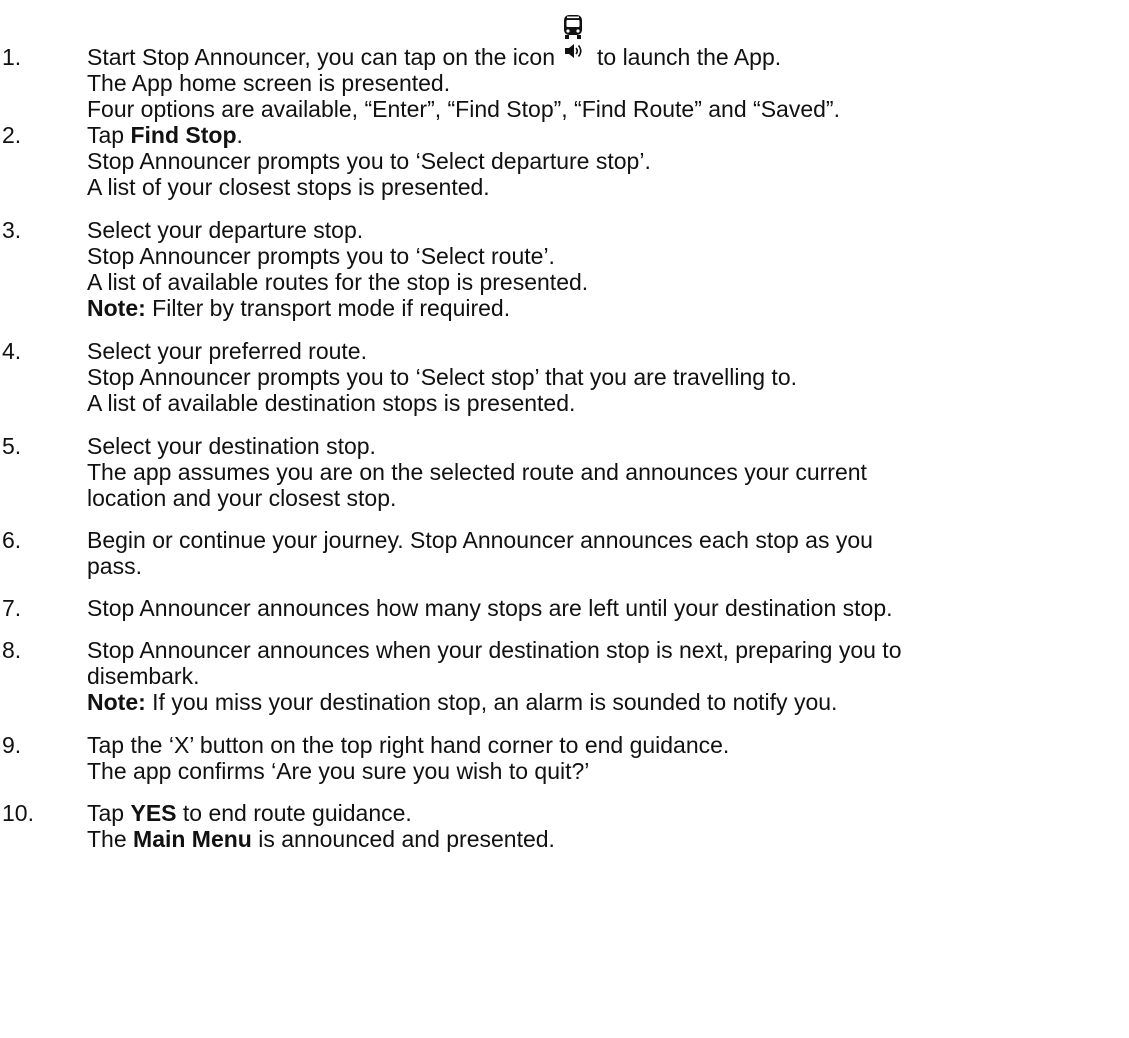 The image size is (1129, 1038). Describe the element at coordinates (242, 498) in the screenshot. I see `step-line: location and your closest stop.` at that location.